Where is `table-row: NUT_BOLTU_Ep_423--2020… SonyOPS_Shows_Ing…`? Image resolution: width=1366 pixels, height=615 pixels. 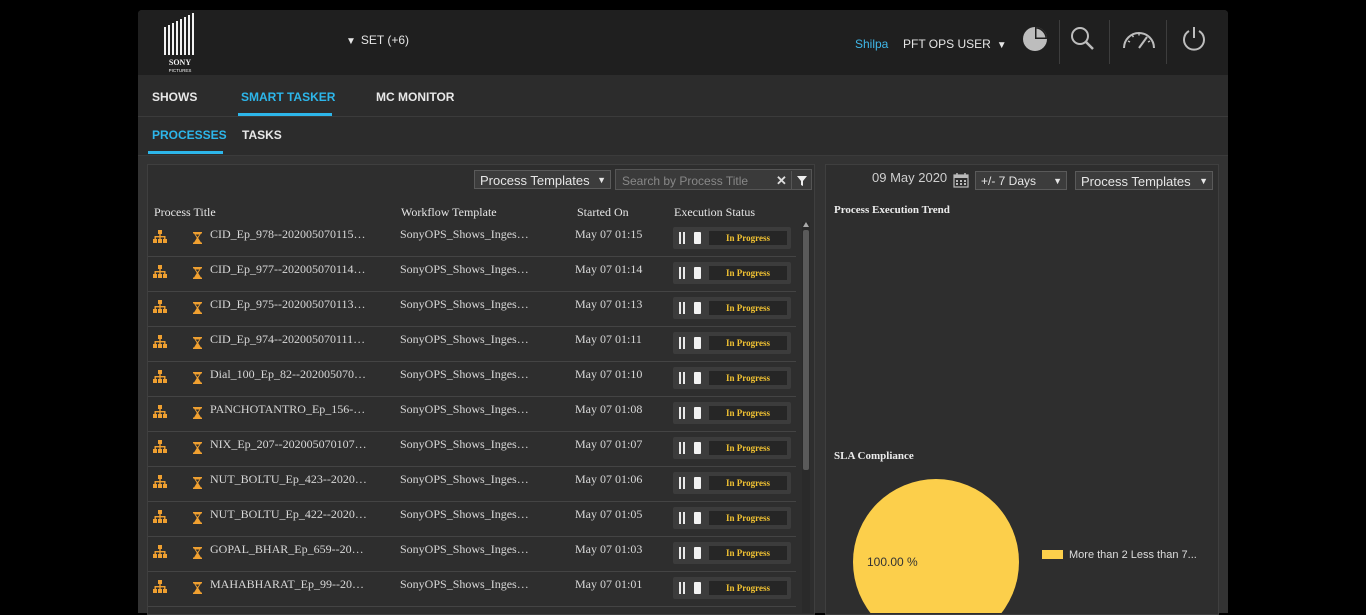 table-row: NUT_BOLTU_Ep_423--2020… SonyOPS_Shows_Ing… is located at coordinates (472, 484).